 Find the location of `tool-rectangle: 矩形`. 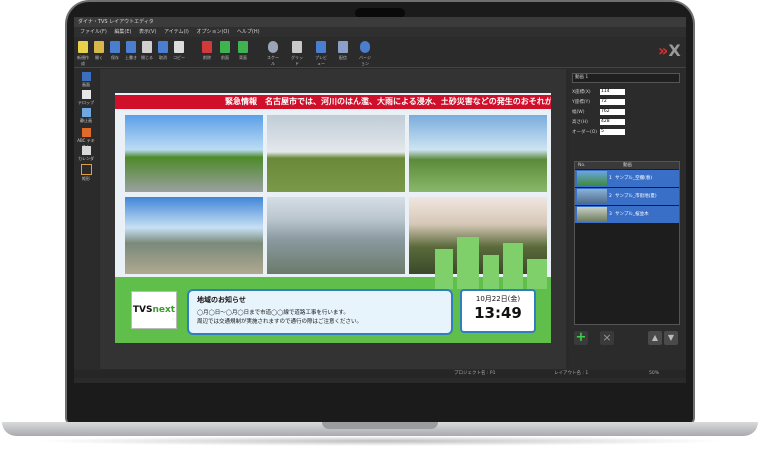

tool-rectangle: 矩形 is located at coordinates (86, 173).